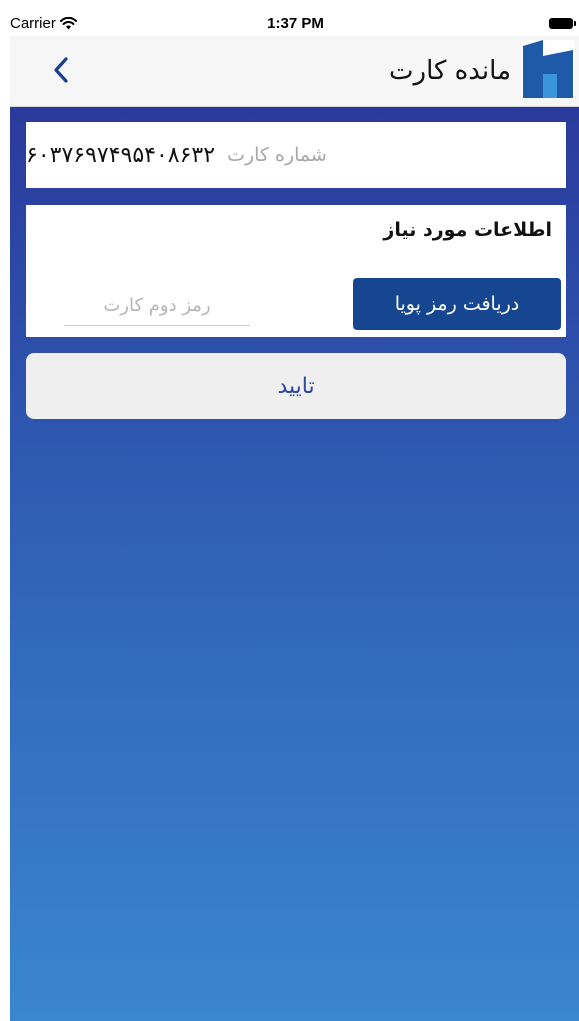  Describe the element at coordinates (121, 155) in the screenshot. I see `card-number-value: ۶۰۳۷۶۹۷۴۹۵۴۰۸۶۳۲` at that location.